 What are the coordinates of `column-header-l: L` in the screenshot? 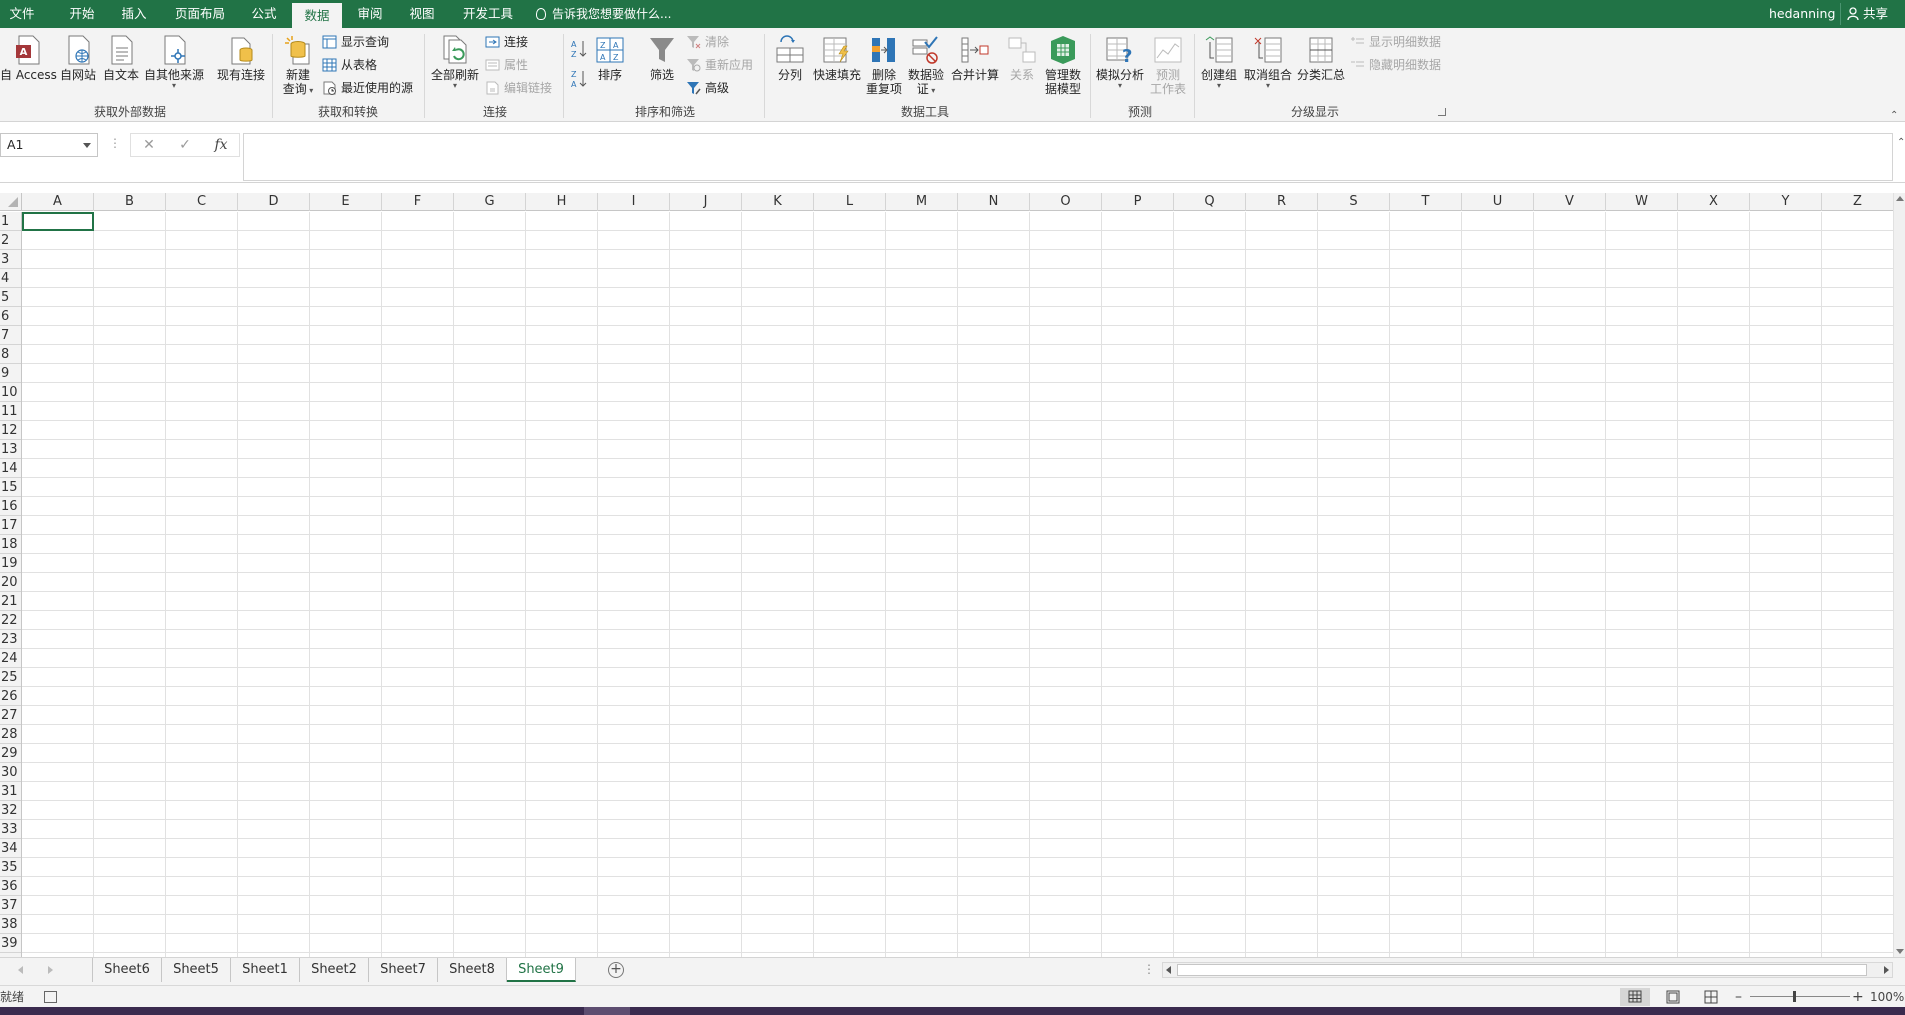 It's located at (850, 202).